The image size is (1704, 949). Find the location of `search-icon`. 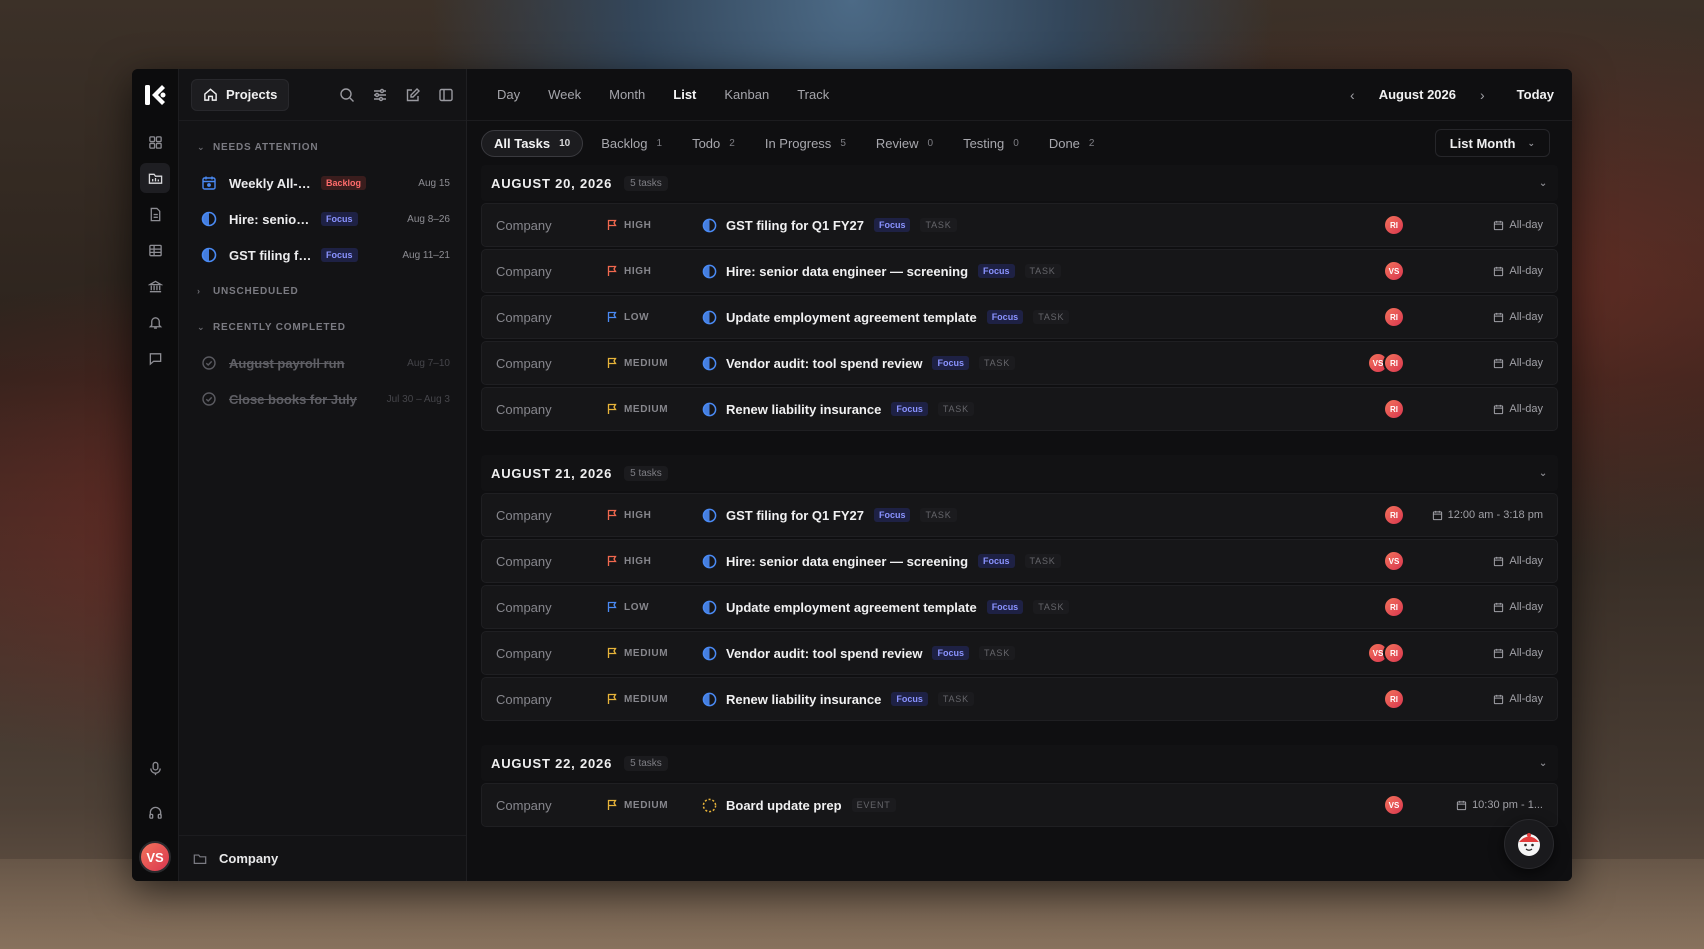

search-icon is located at coordinates (347, 95).